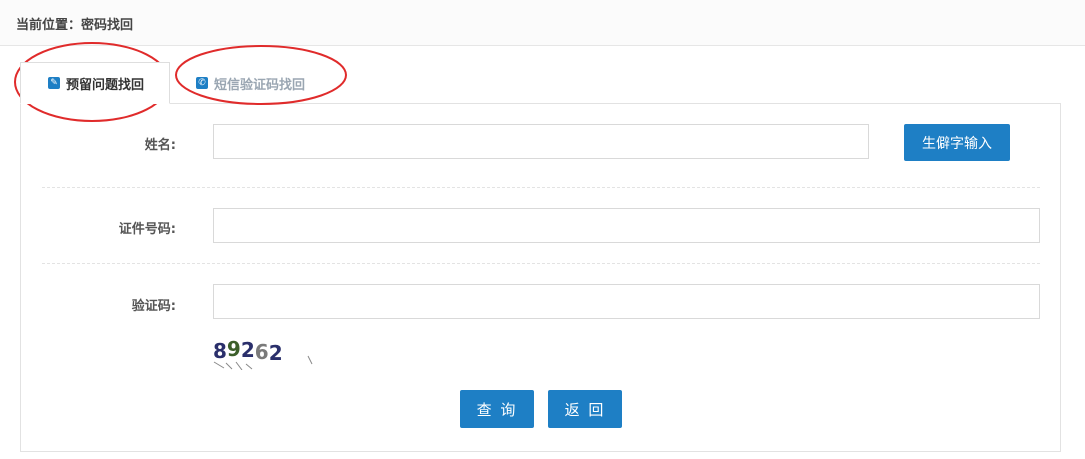 The width and height of the screenshot is (1085, 459). I want to click on captcha-image: 89262, so click(267, 353).